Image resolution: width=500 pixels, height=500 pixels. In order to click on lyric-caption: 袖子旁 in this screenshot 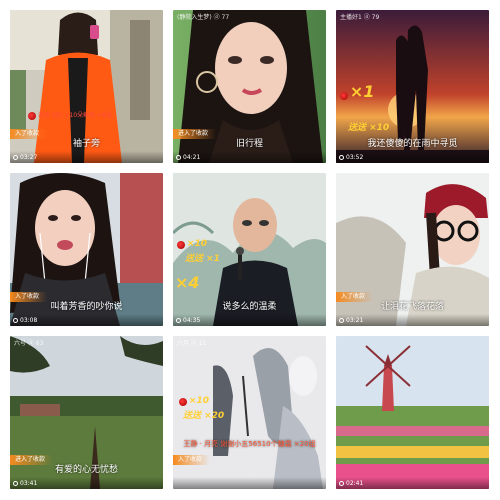, I will do `click(86, 144)`.